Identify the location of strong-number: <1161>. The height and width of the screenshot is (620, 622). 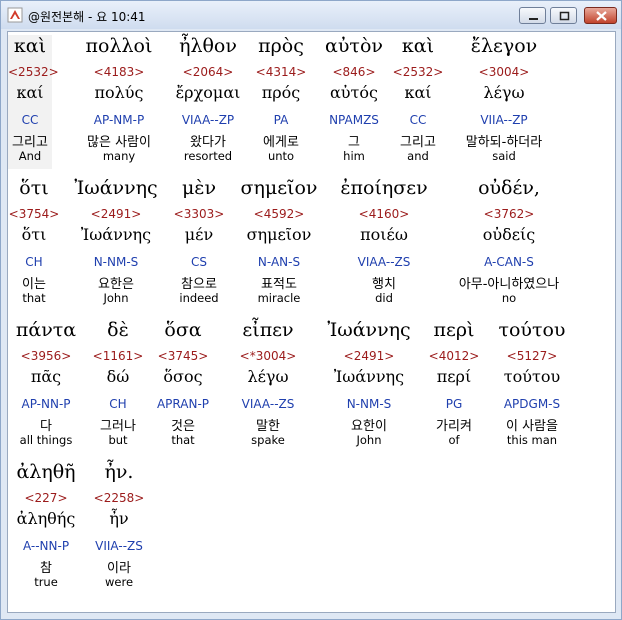
(118, 356).